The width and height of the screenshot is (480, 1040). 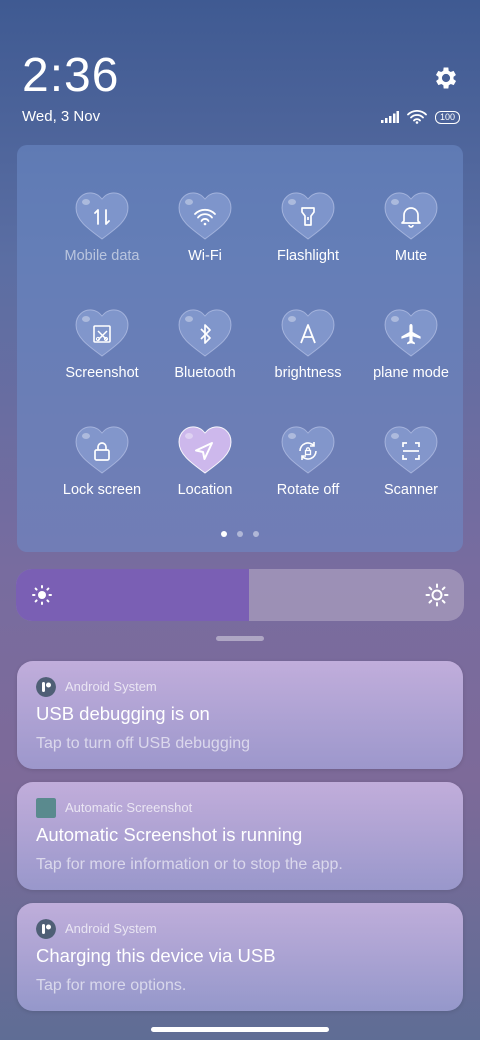 I want to click on tile-label: Lock screen, so click(x=102, y=490).